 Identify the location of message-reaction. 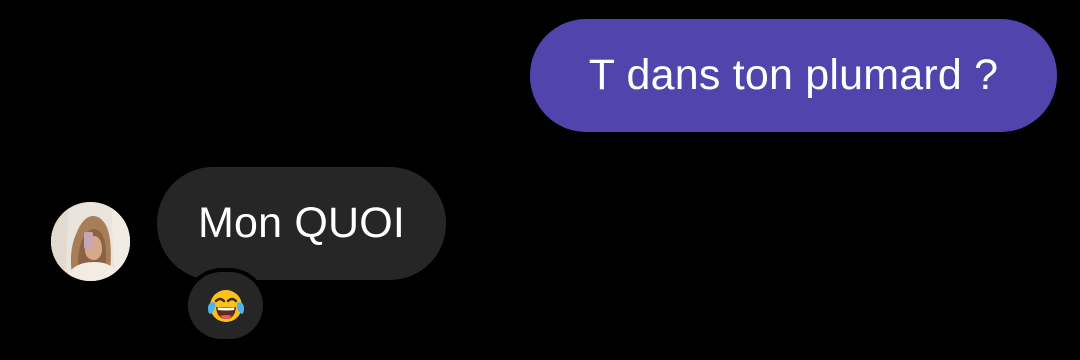
(225, 305).